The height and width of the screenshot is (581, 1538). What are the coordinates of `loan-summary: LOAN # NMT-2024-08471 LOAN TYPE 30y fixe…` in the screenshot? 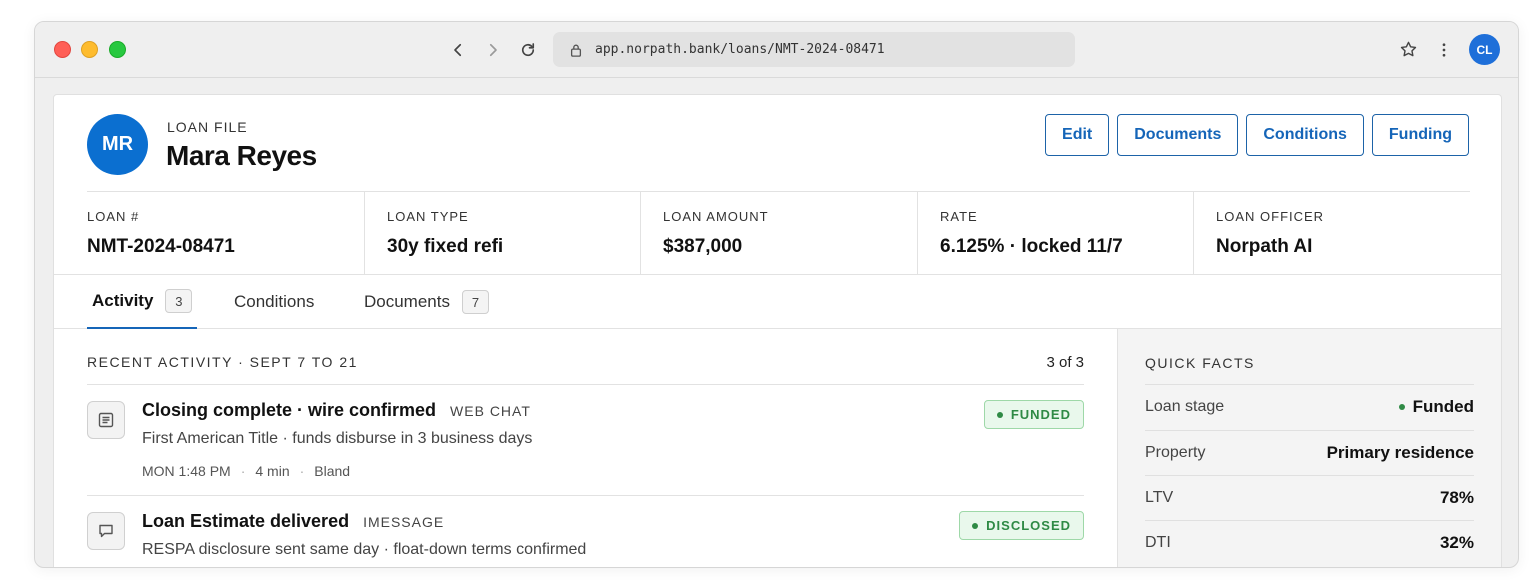 It's located at (778, 232).